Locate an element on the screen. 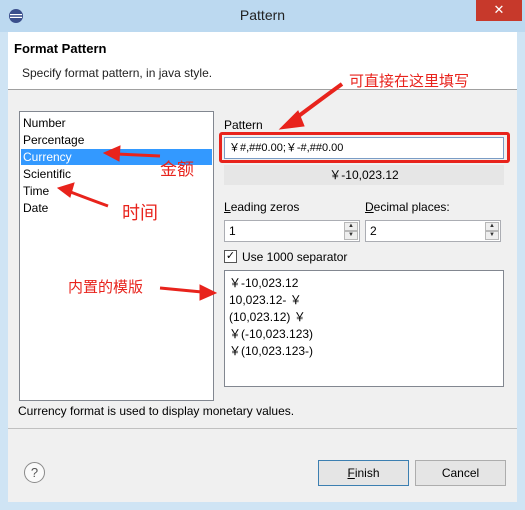 The width and height of the screenshot is (525, 510). example-item: ￥-10,023.12 is located at coordinates (263, 282).